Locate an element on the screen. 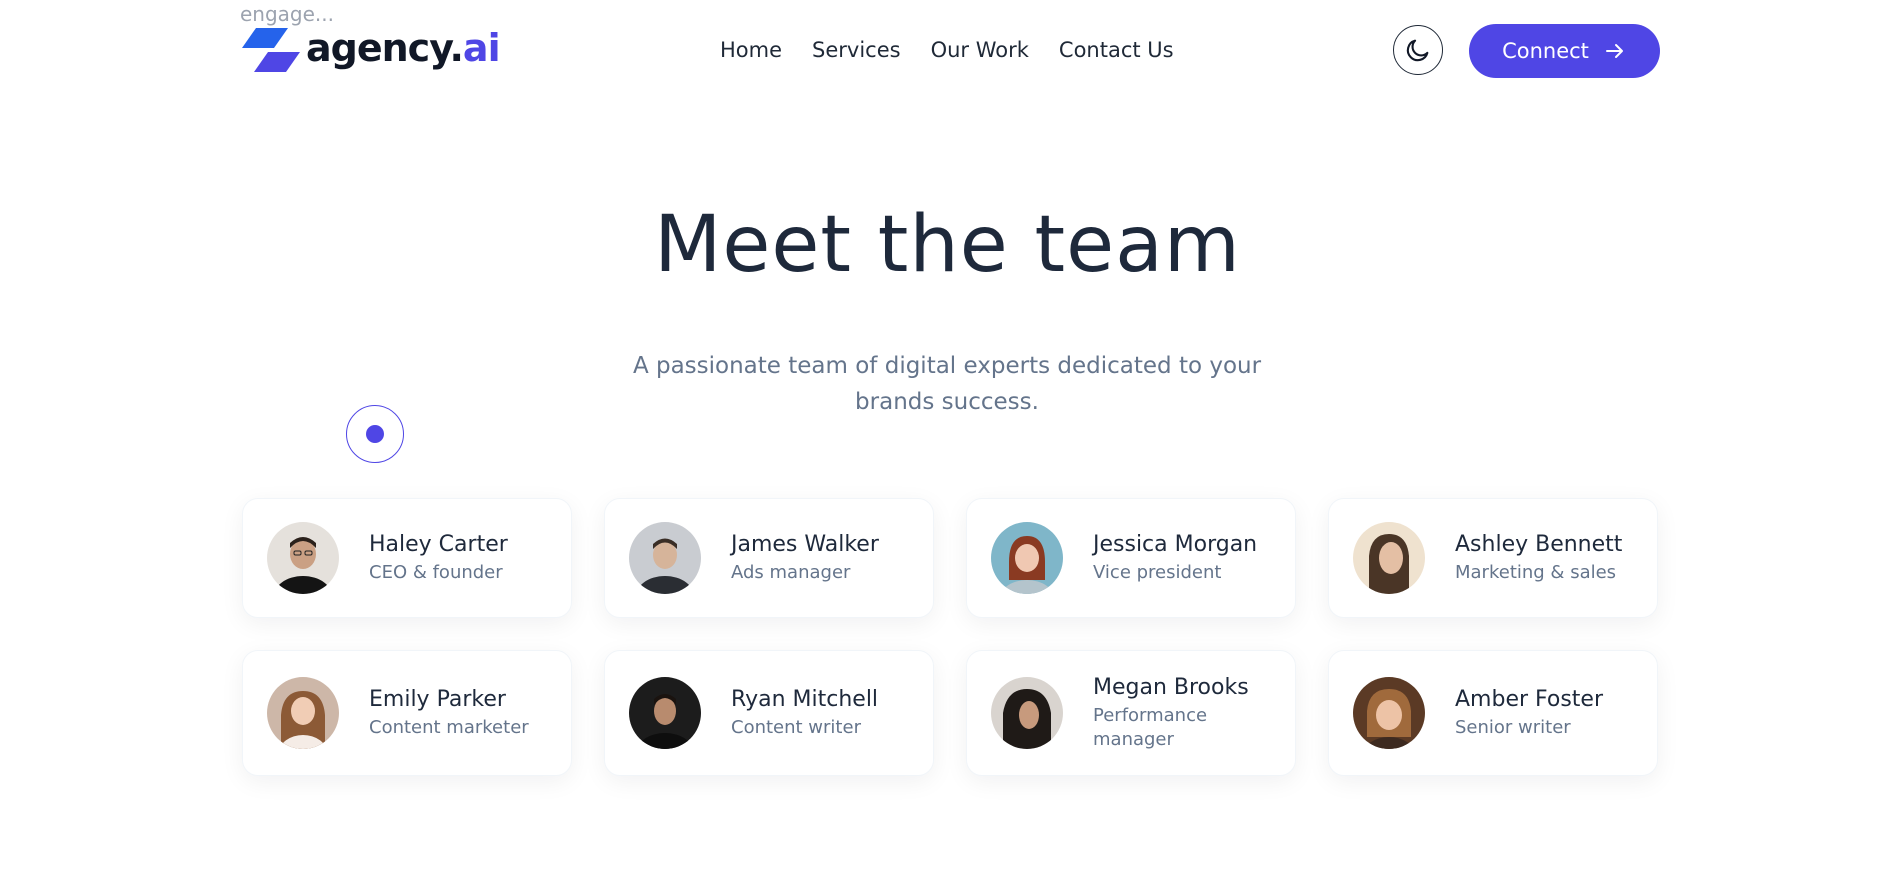 The image size is (1895, 873). team-member-role: Content writer is located at coordinates (796, 727).